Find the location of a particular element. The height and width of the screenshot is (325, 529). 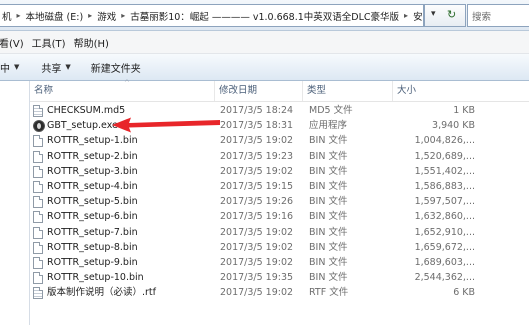

file-name: CHECKSUM.md5 is located at coordinates (86, 110).